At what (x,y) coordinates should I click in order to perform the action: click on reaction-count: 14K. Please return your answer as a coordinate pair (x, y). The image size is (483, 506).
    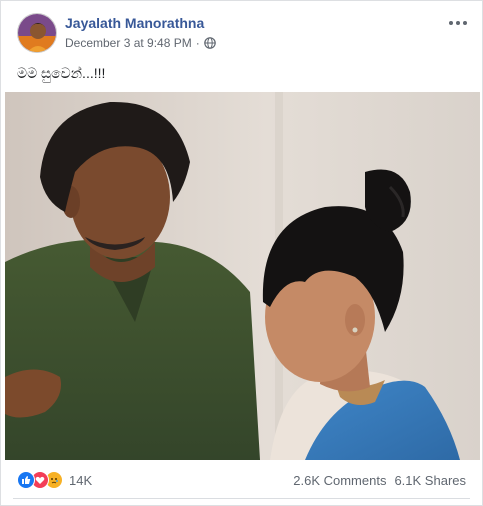
    Looking at the image, I should click on (81, 480).